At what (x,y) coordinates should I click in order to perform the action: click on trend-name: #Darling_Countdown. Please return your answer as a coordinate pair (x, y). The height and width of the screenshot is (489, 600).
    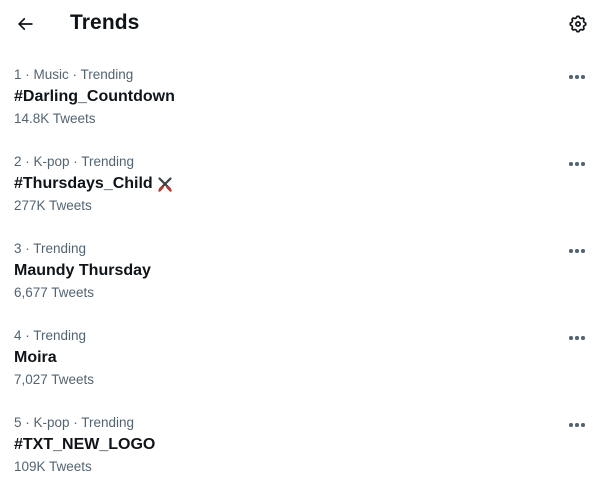
    Looking at the image, I should click on (94, 97).